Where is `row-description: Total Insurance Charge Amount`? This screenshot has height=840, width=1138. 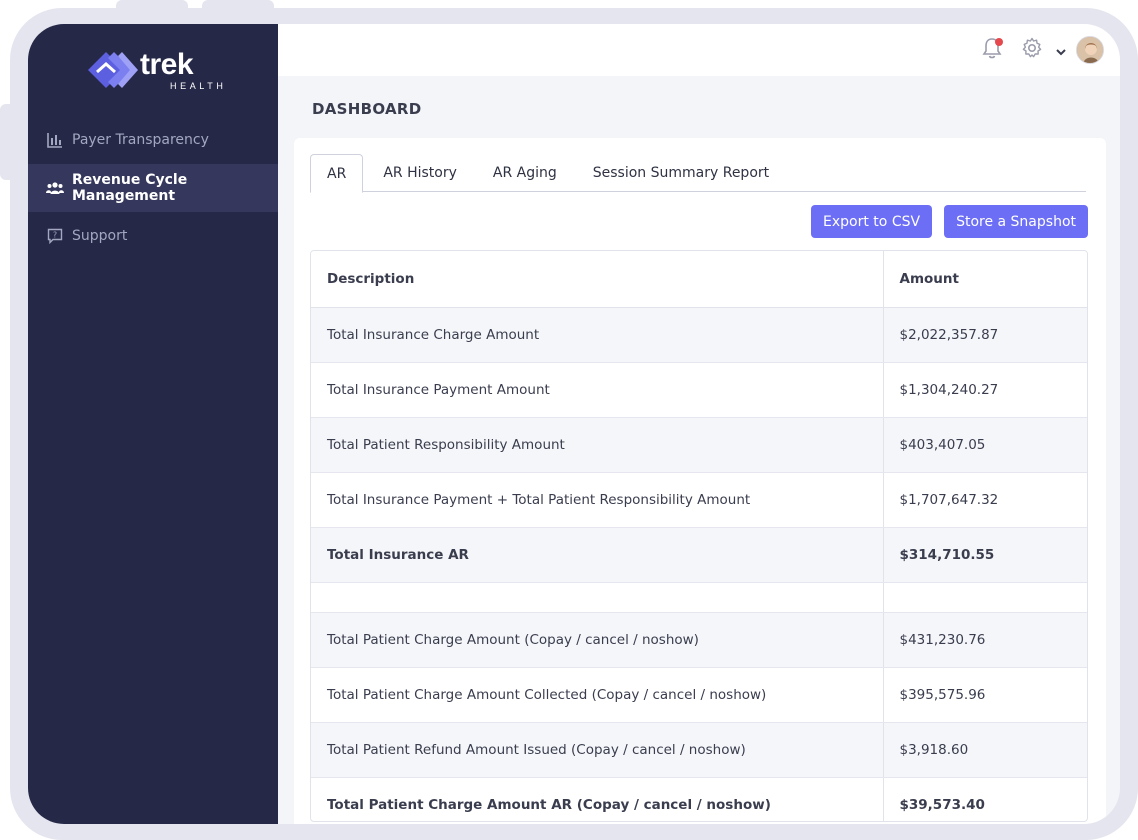 row-description: Total Insurance Charge Amount is located at coordinates (597, 335).